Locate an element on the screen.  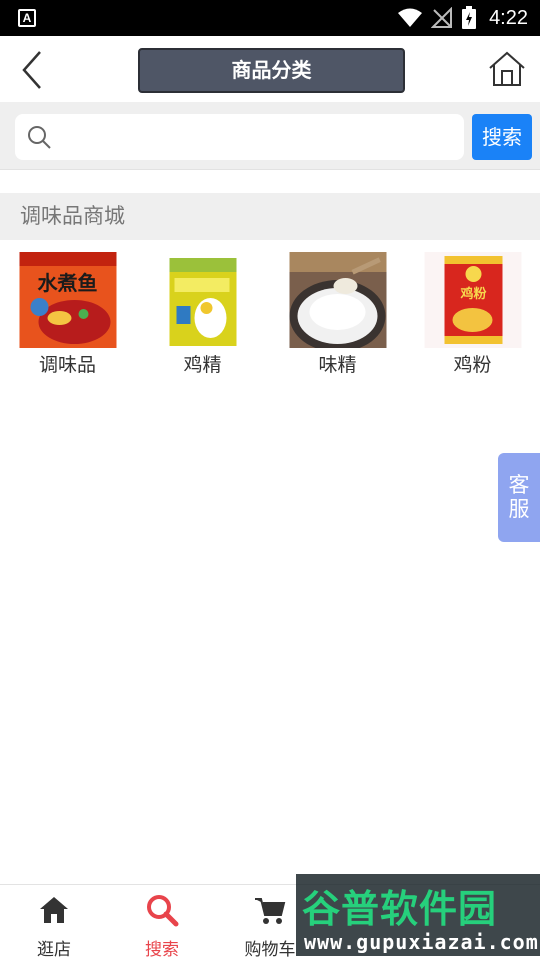
category-grid: 水煮鱼 调味品 鸡精 味精 鸡粉 鸡粉 is located at coordinates (270, 317).